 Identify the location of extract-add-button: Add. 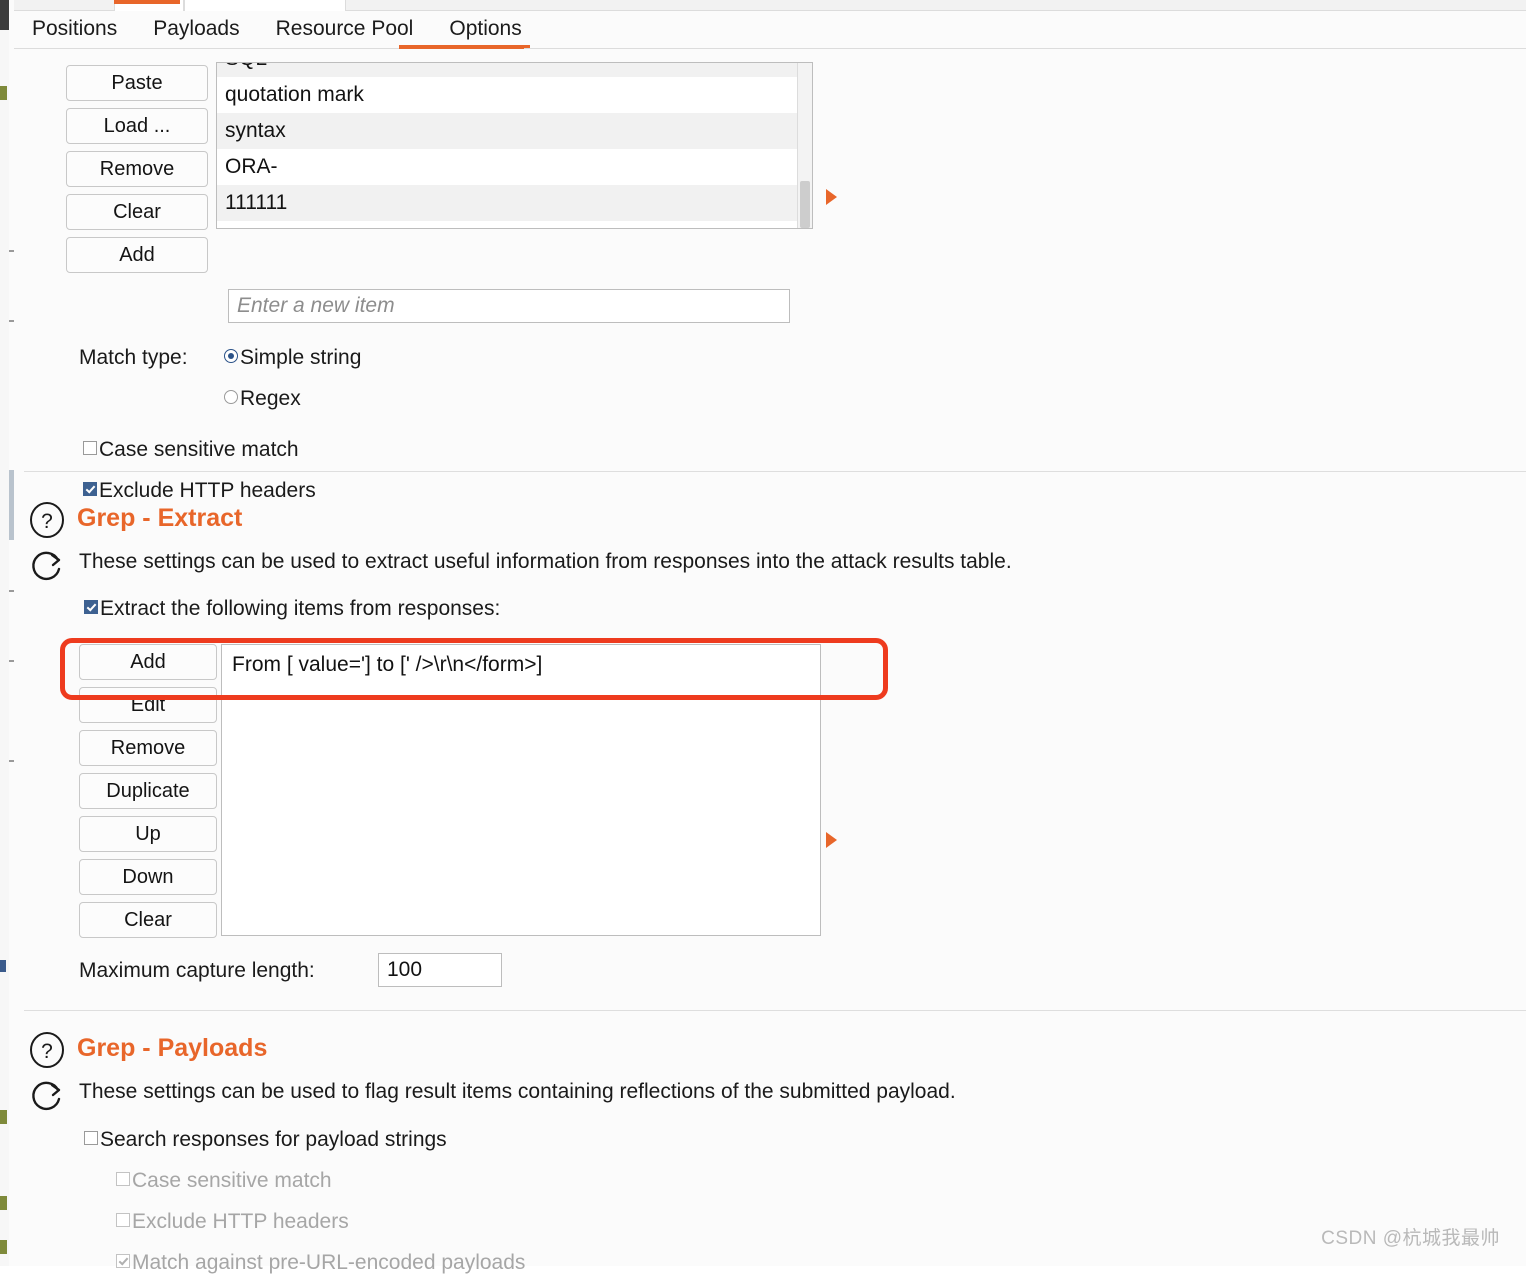
(148, 662).